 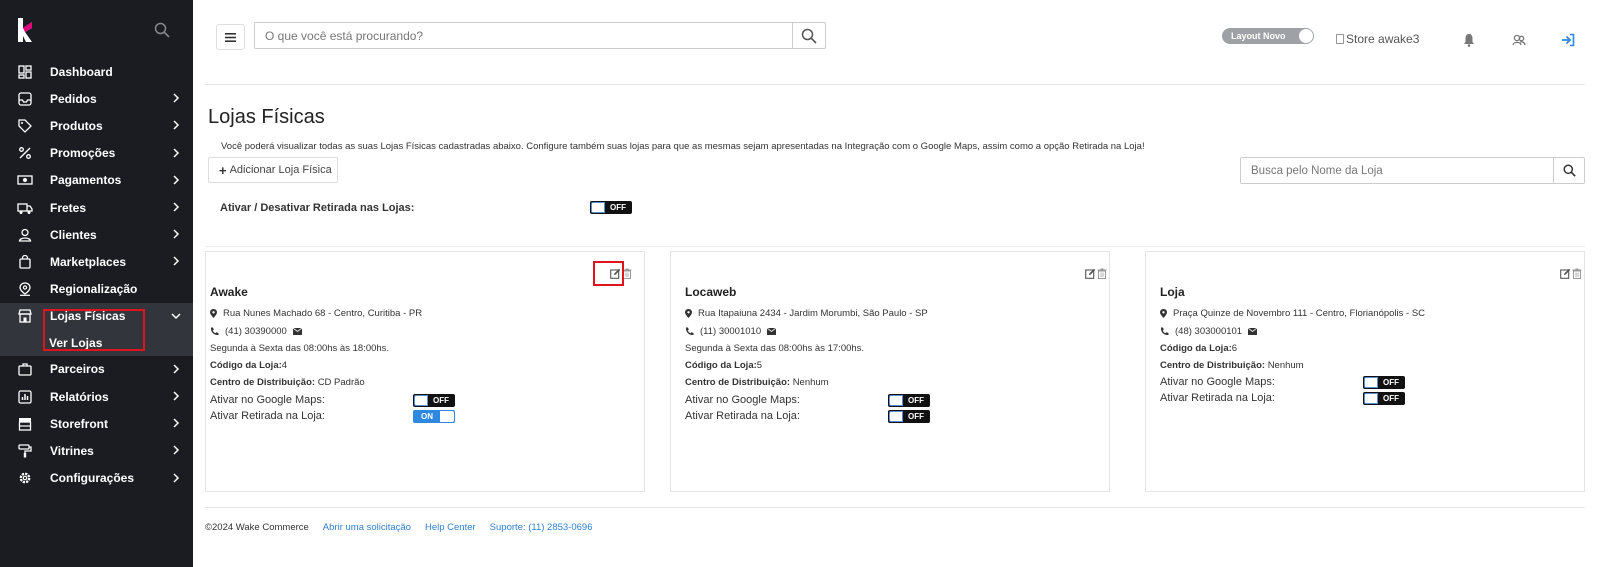 I want to click on sidebar-item-promocoes: Promoções, so click(x=96, y=153).